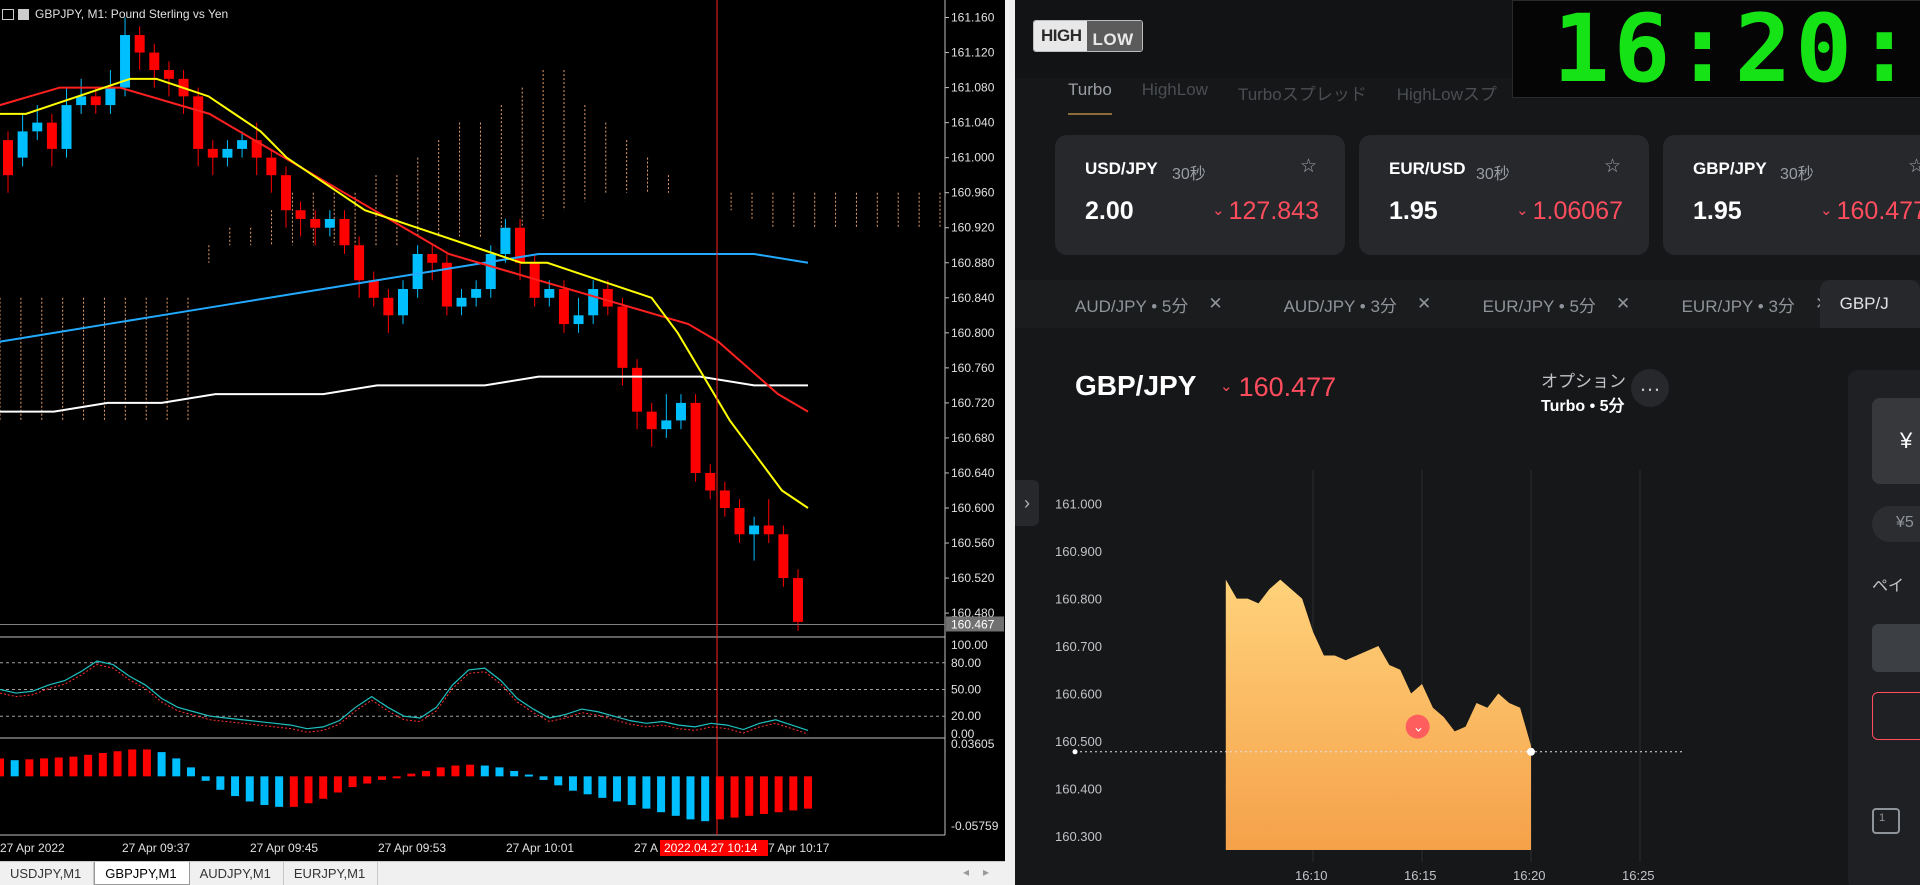  What do you see at coordinates (1529, 875) in the screenshot?
I see `x-axis-label: 16:20` at bounding box center [1529, 875].